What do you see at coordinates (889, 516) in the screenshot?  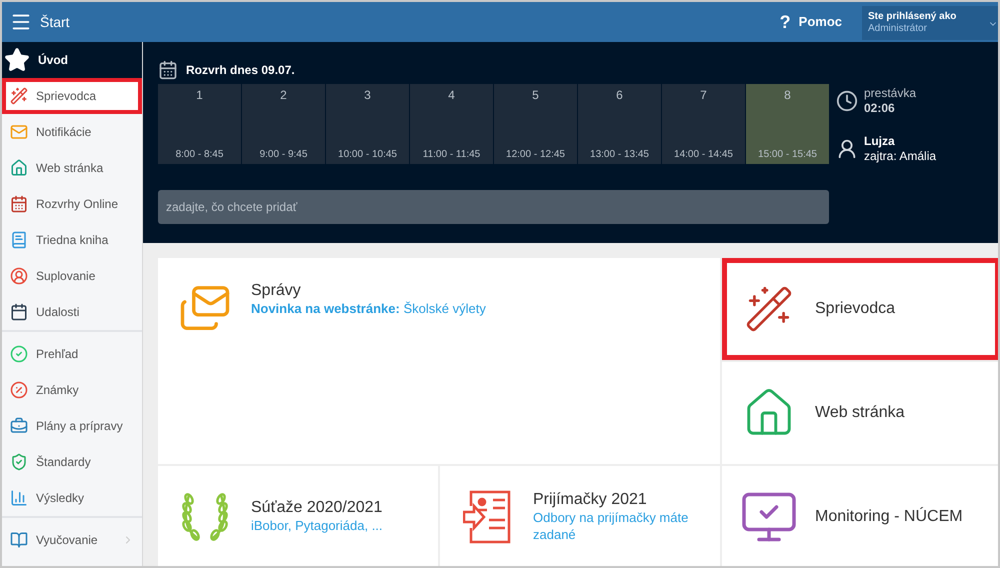 I see `tile-title: Monitoring - NÚCEM` at bounding box center [889, 516].